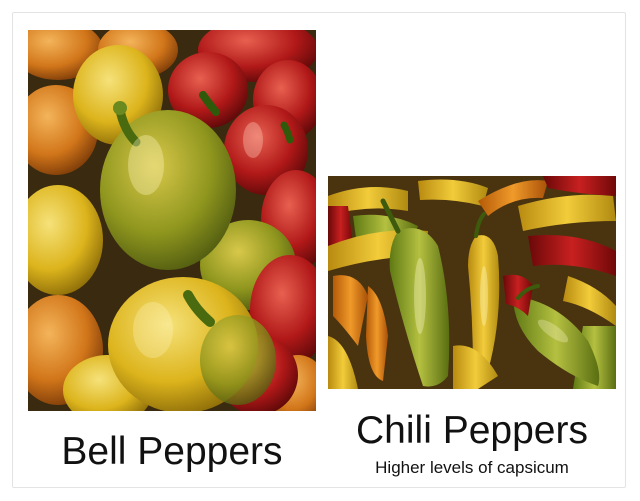 Image resolution: width=640 pixels, height=501 pixels. I want to click on chili-peppers-subtitle: Higher levels of capsicum, so click(472, 467).